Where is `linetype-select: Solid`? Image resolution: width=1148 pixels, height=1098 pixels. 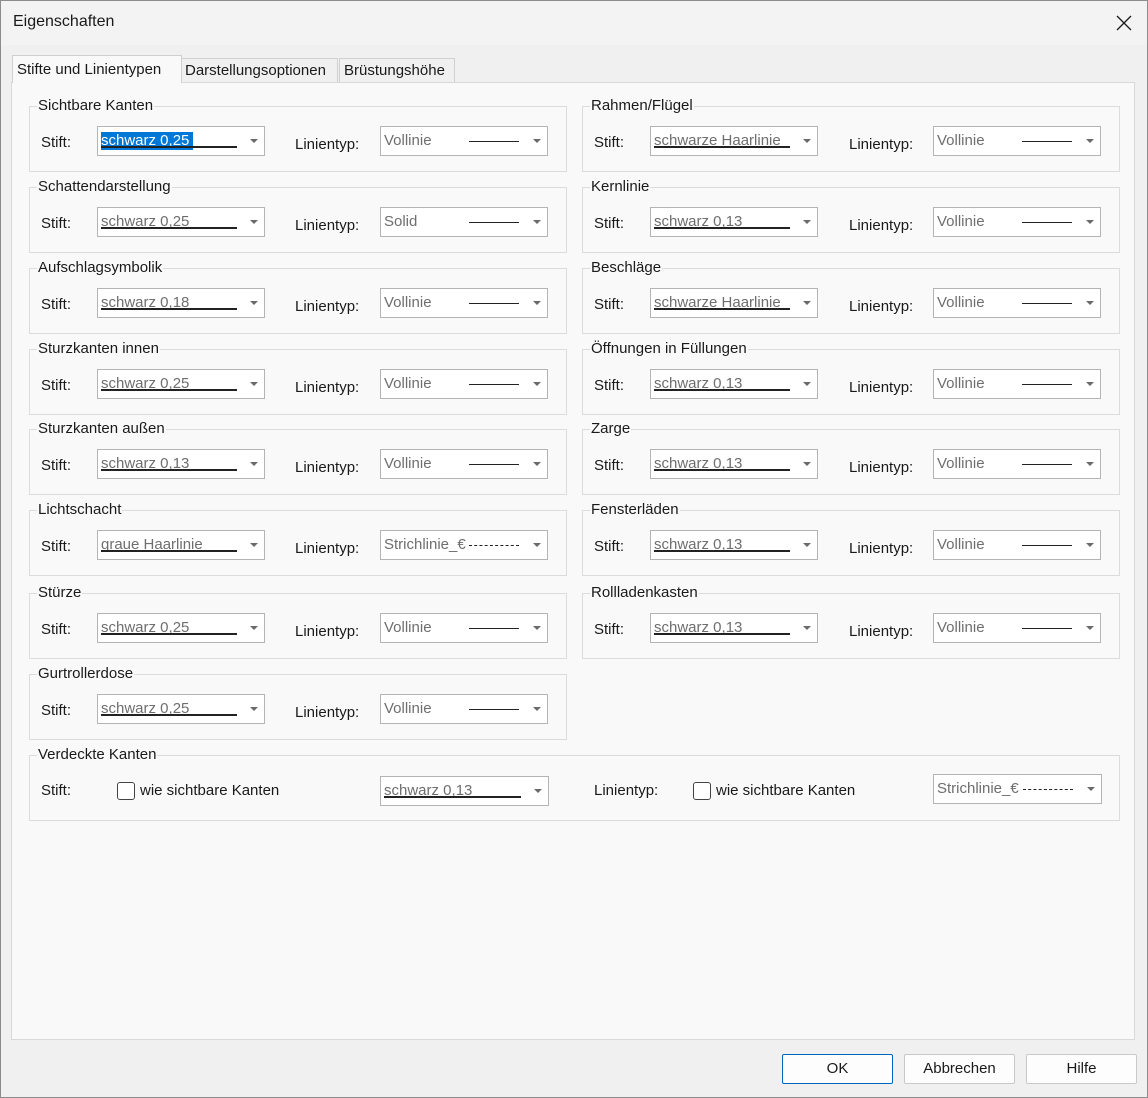 linetype-select: Solid is located at coordinates (464, 222).